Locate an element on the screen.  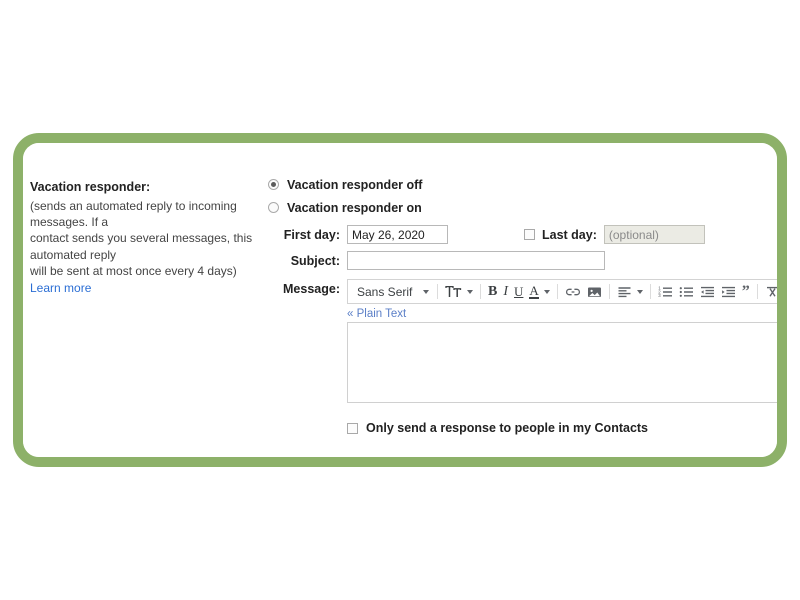
last-day-checkbox is located at coordinates (529, 234).